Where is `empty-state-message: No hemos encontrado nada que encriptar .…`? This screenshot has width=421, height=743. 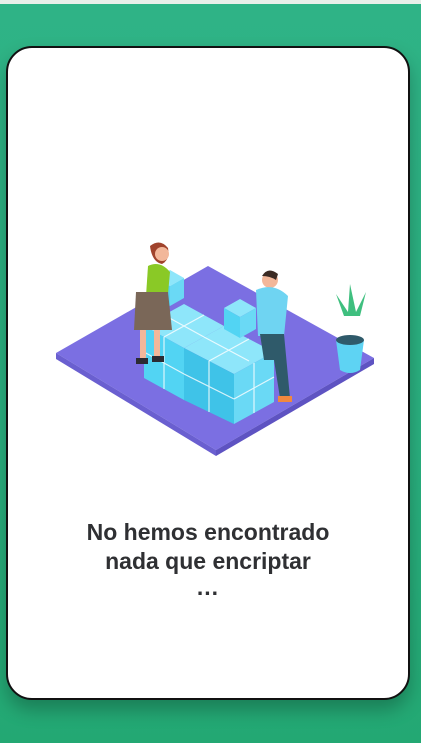 empty-state-message: No hemos encontrado nada que encriptar .… is located at coordinates (208, 559).